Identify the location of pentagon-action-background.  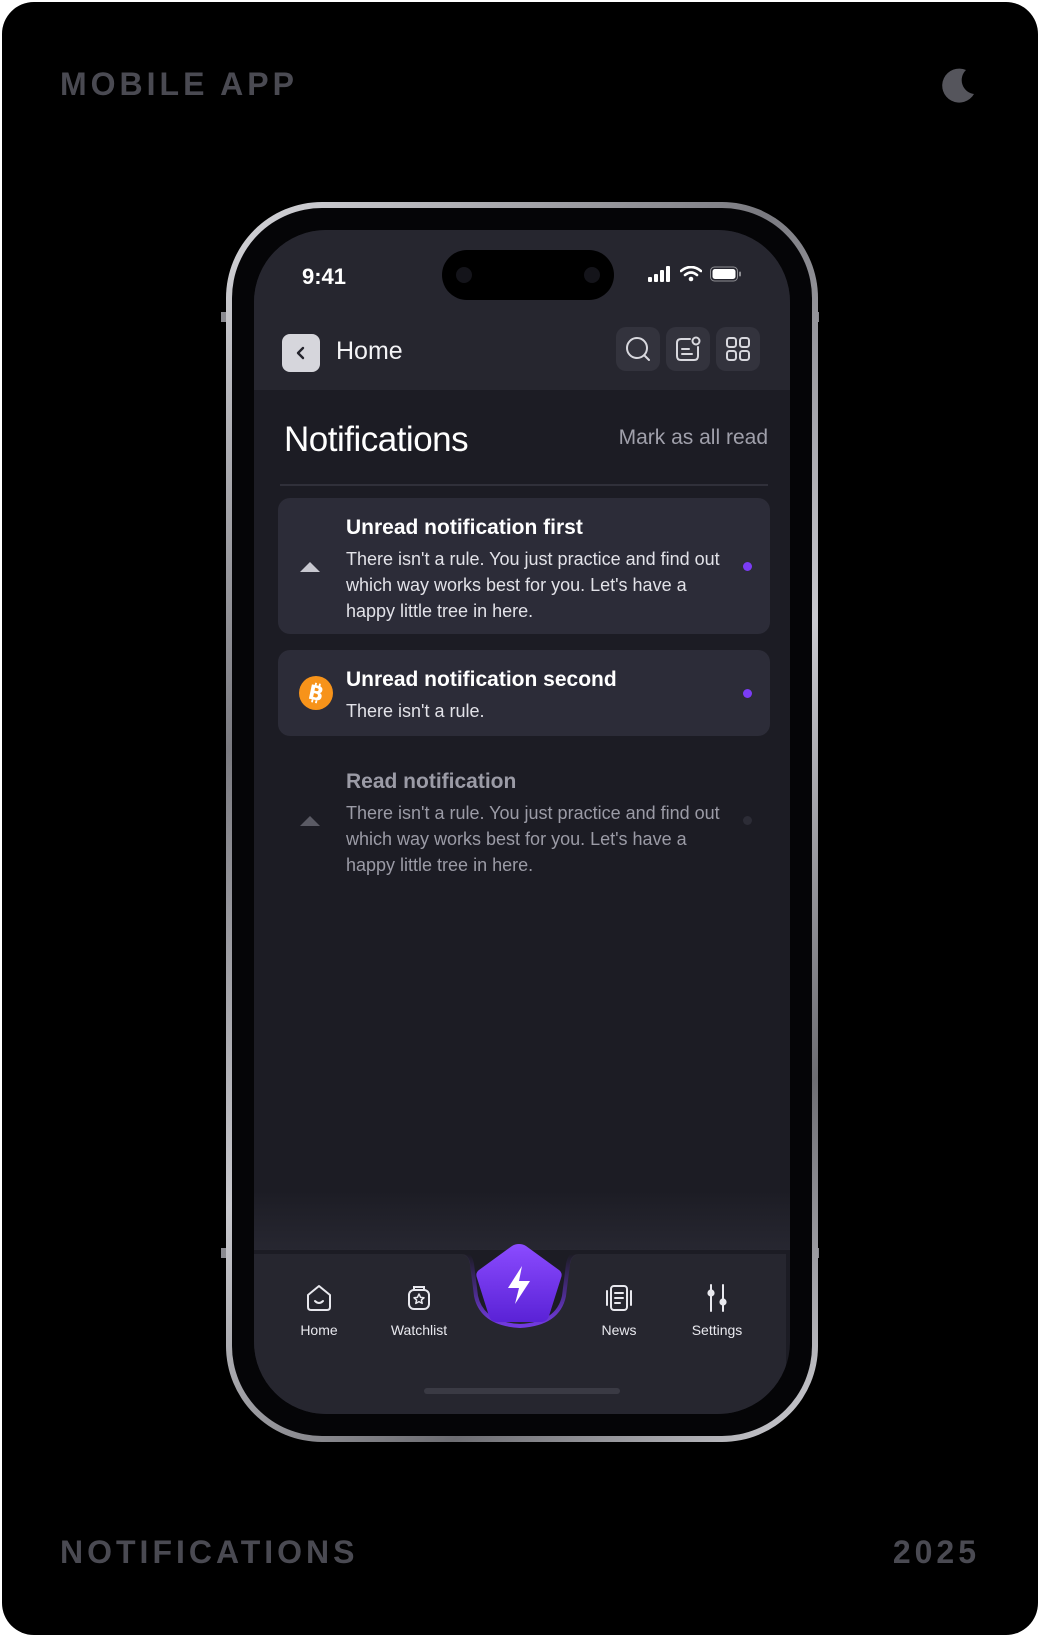
(519, 1283).